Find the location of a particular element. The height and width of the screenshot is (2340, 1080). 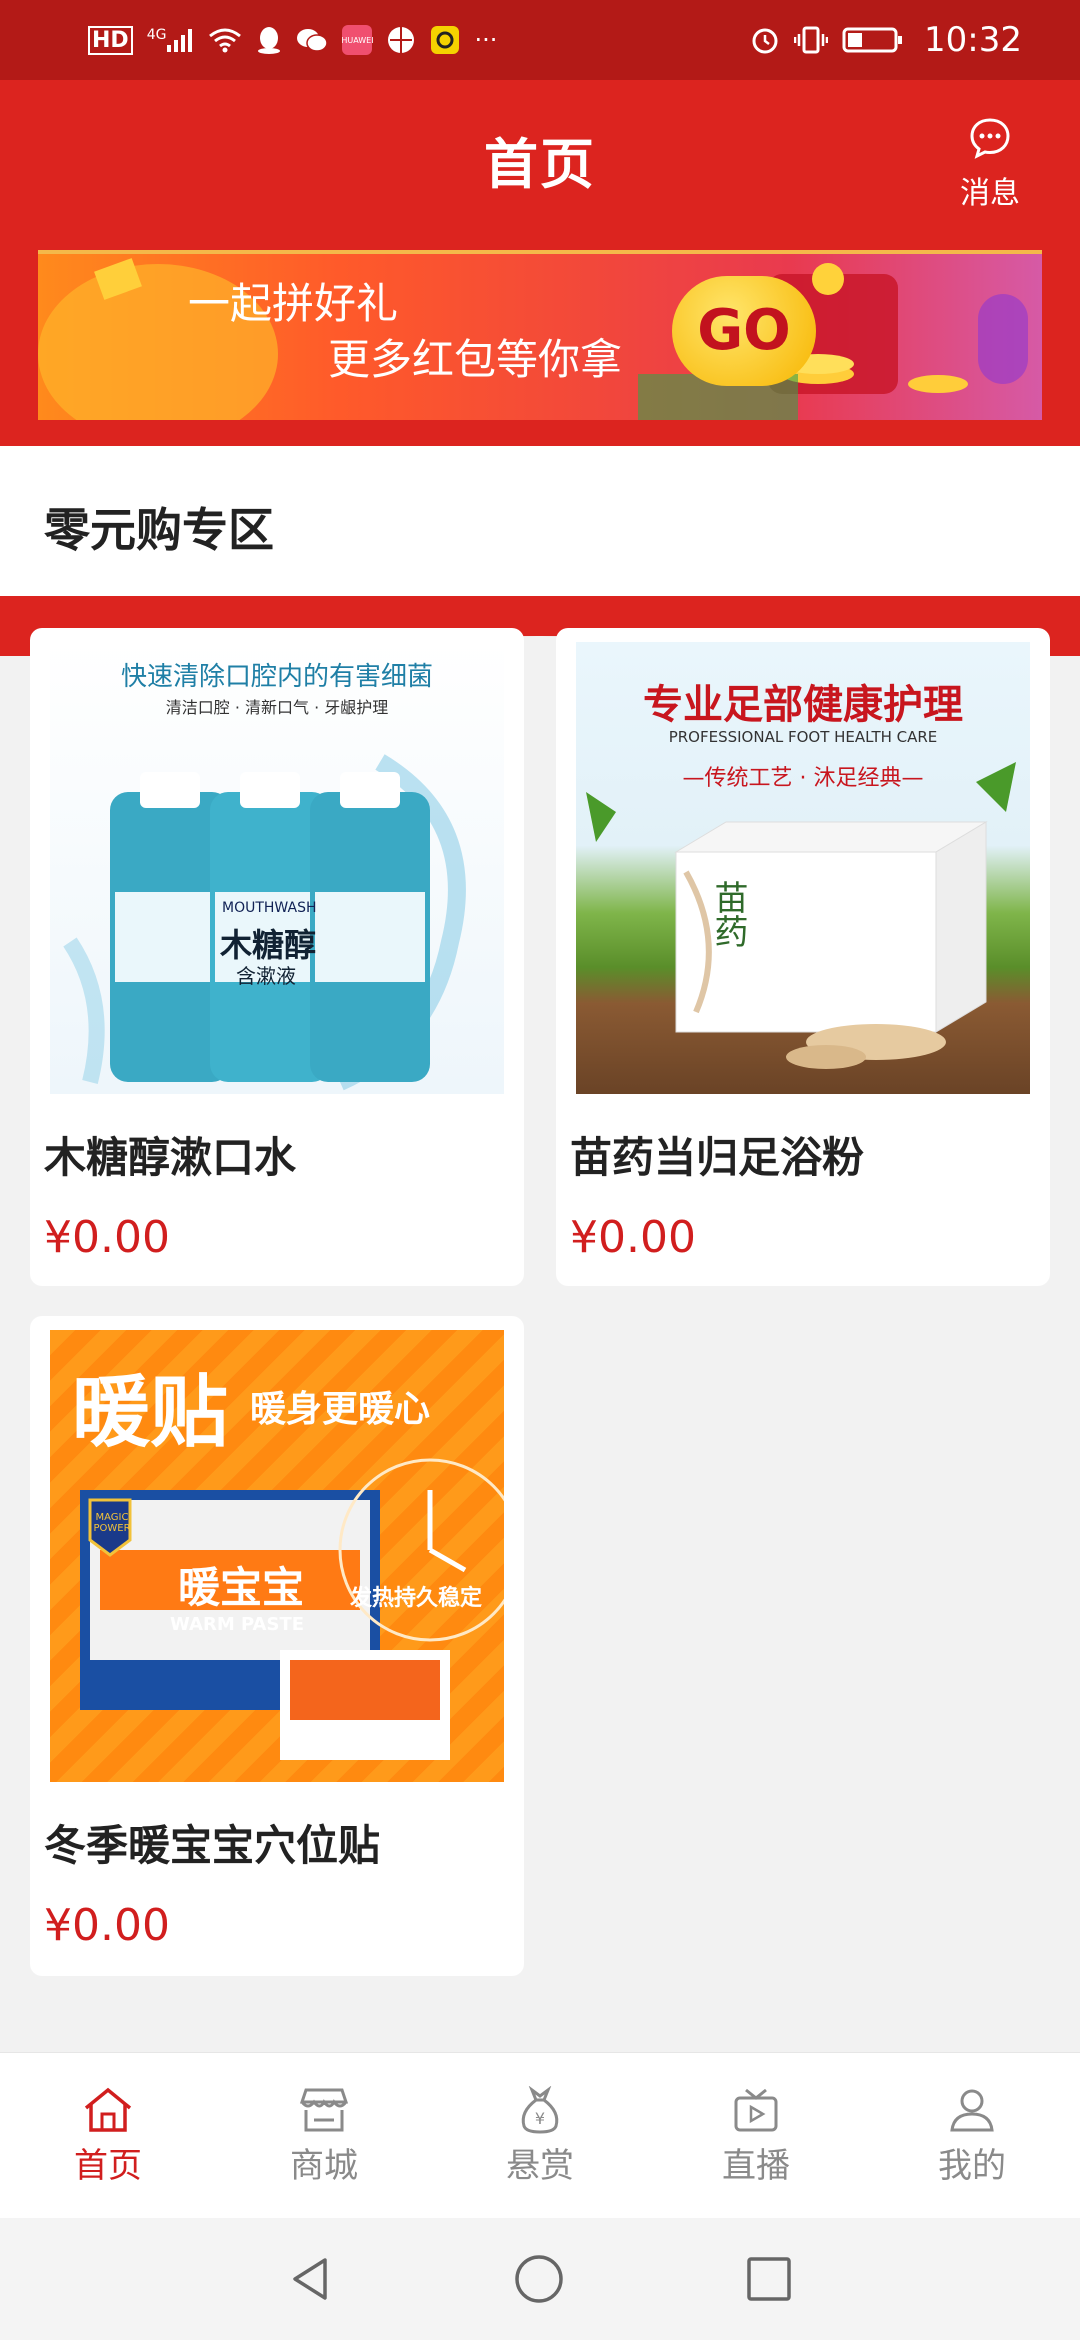

huawei-app-icon: HUAWEI is located at coordinates (357, 40).